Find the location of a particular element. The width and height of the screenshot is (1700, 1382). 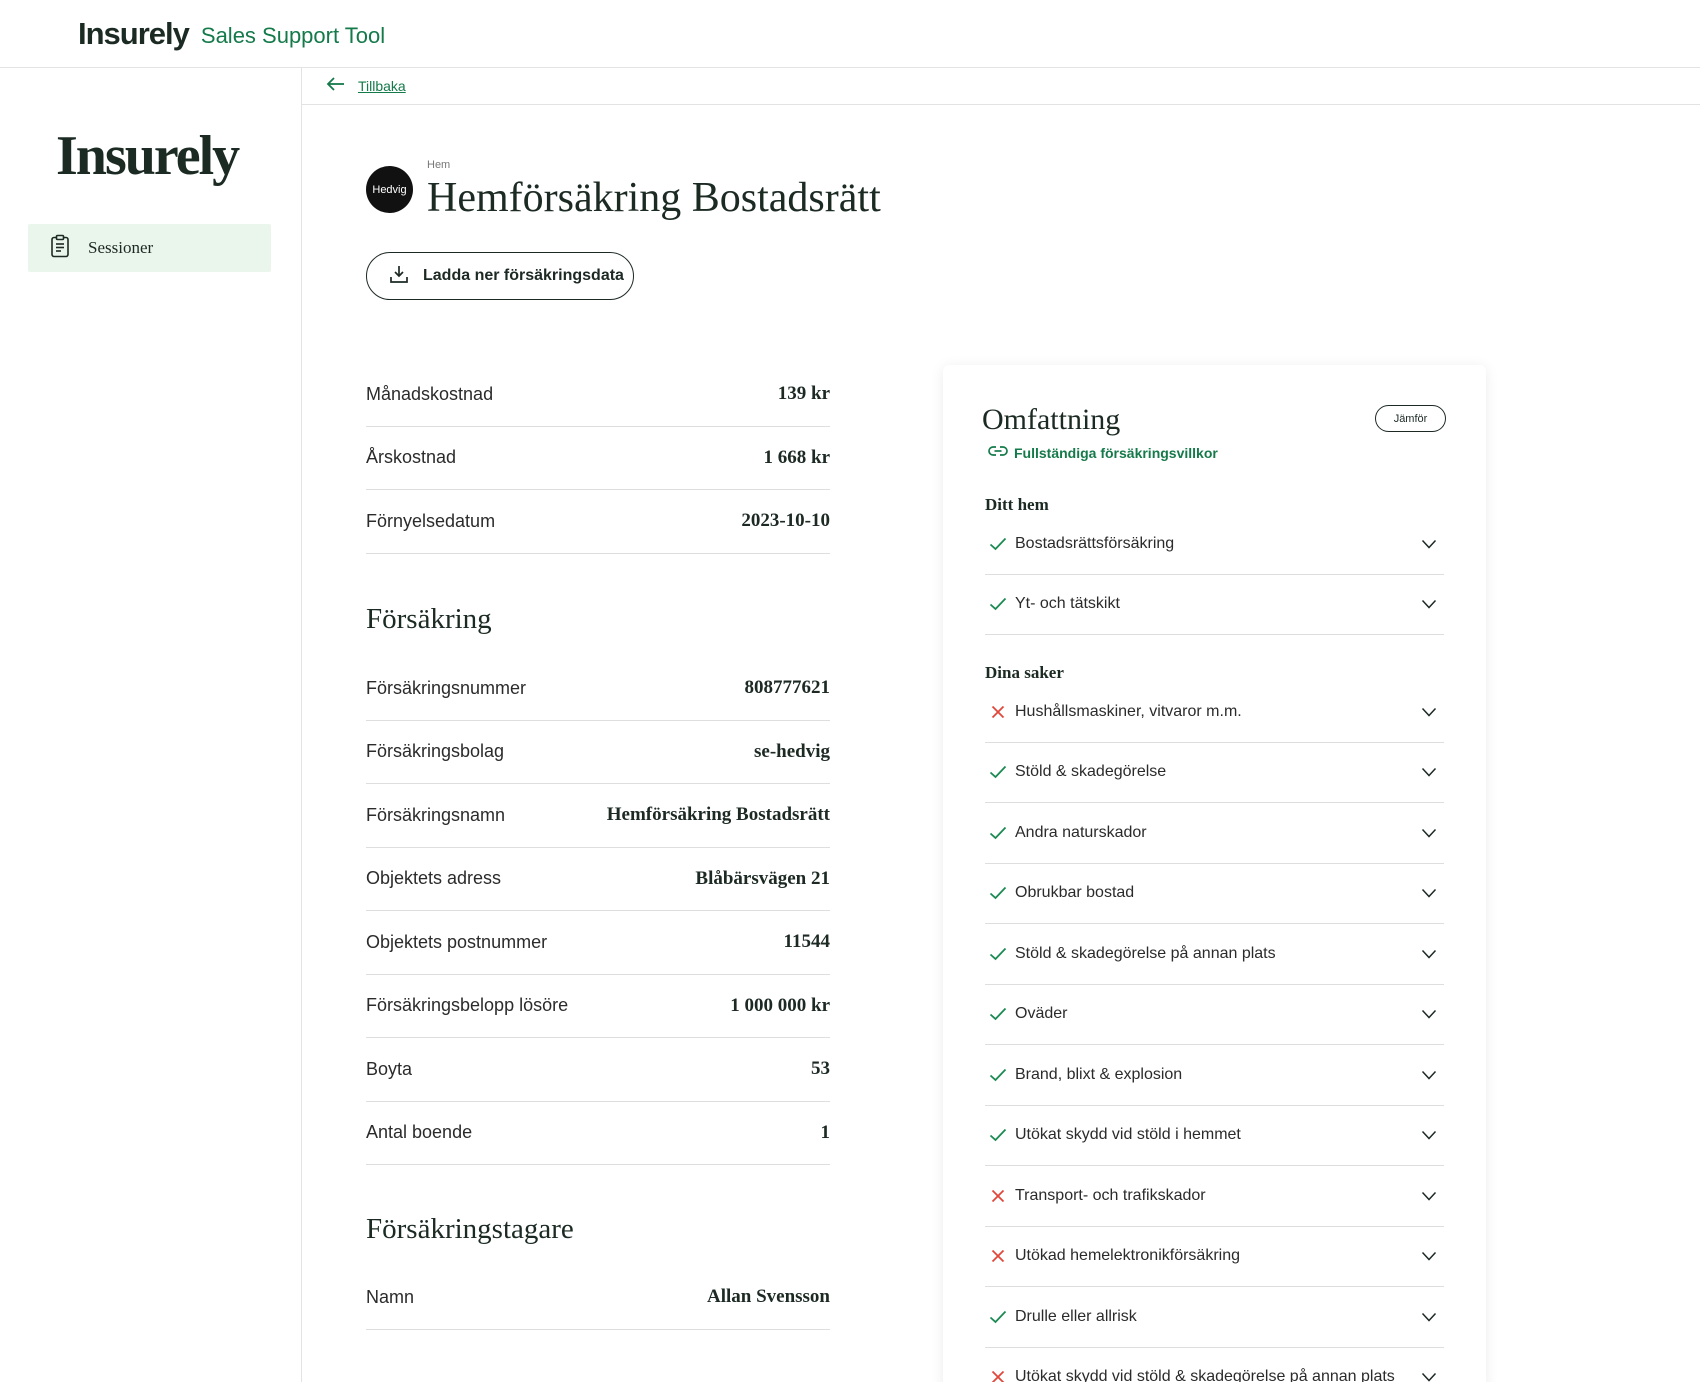

top-bar: Insurely Sales Support Tool is located at coordinates (850, 34).